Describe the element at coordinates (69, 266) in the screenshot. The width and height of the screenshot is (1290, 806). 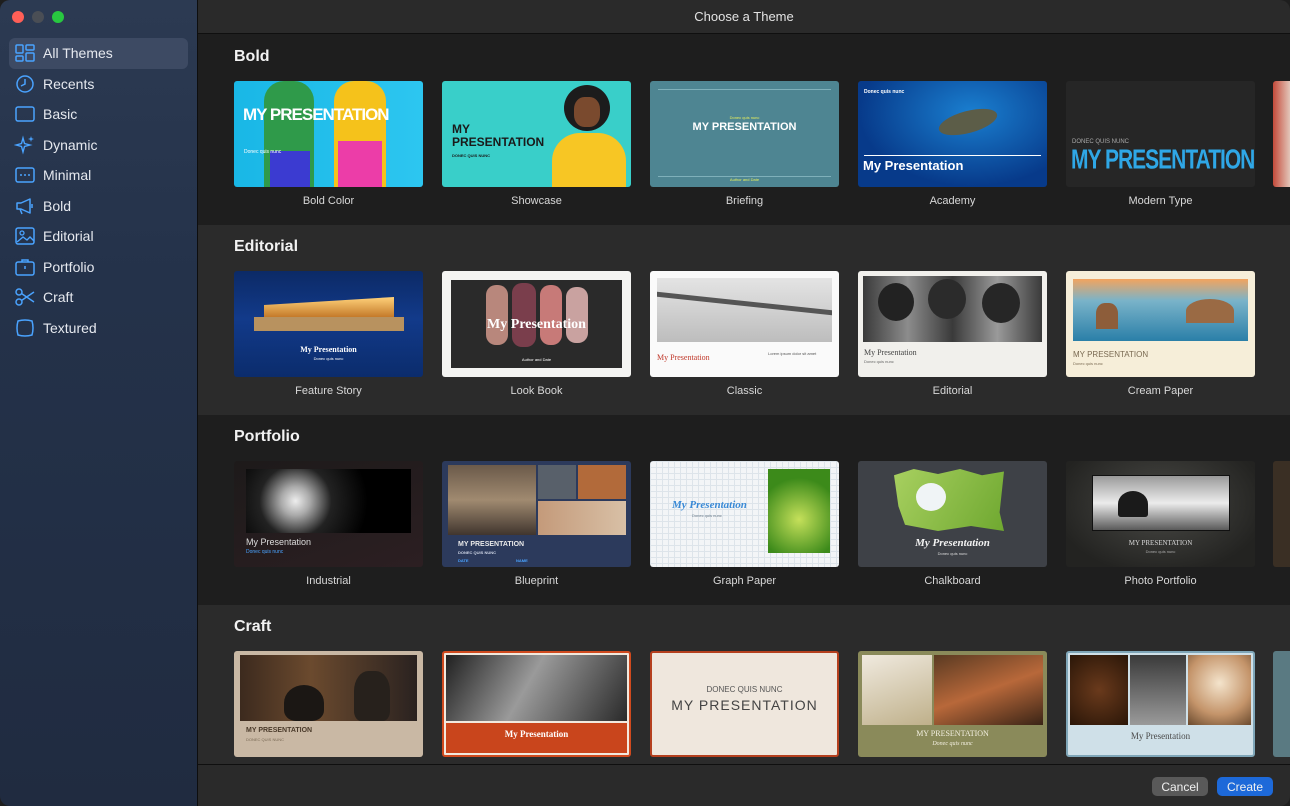
I see `sidebar-item-label: Portfolio` at that location.